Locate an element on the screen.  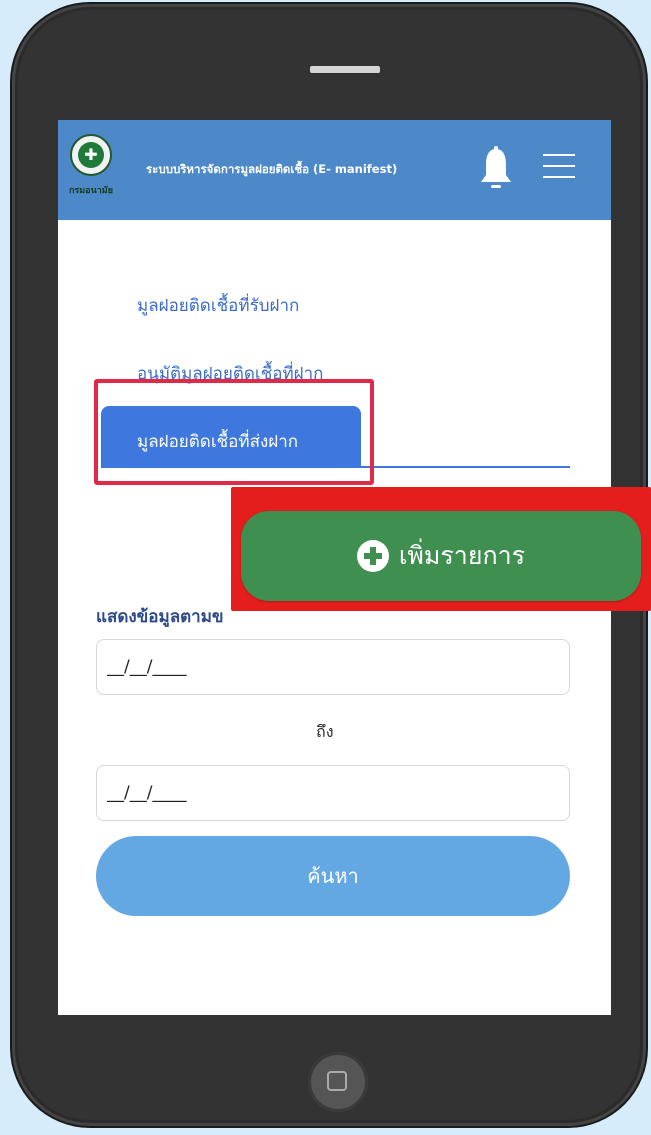
highlight-box-tab is located at coordinates (234, 432).